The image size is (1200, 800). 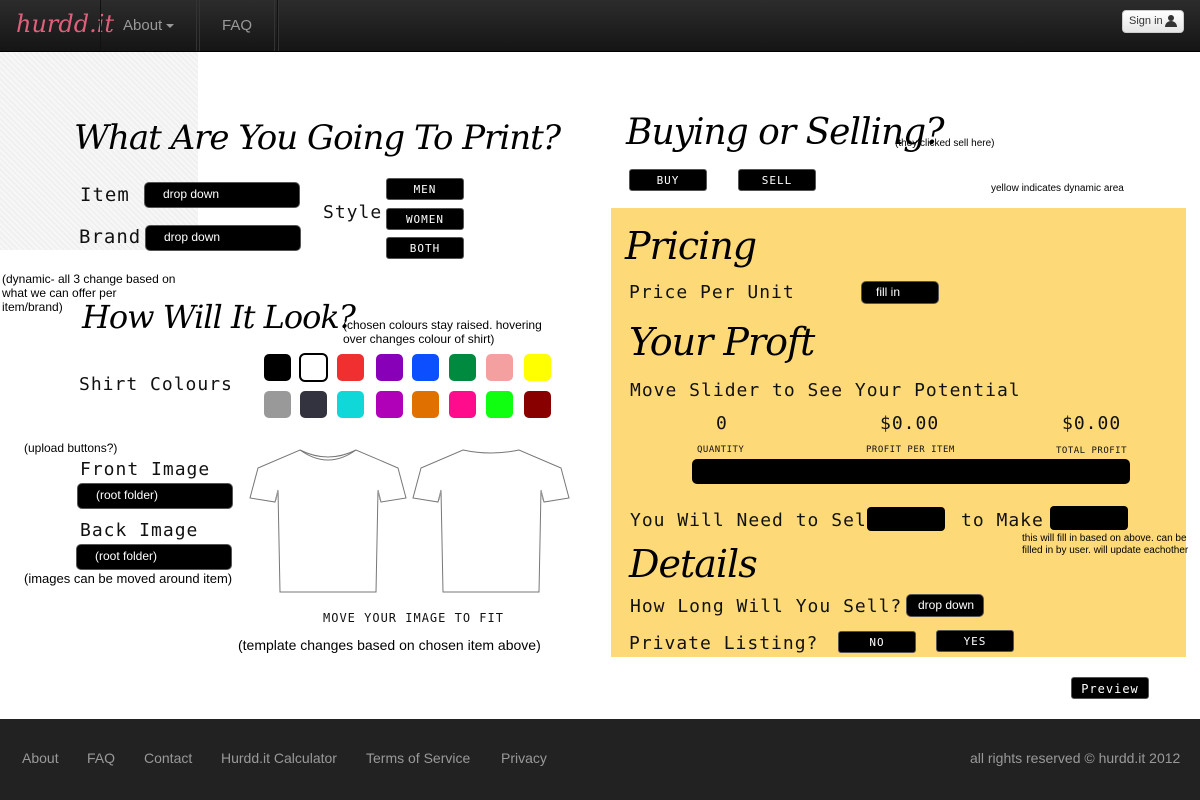 I want to click on yellow-note: yellow indicates dynamic area, so click(x=1057, y=188).